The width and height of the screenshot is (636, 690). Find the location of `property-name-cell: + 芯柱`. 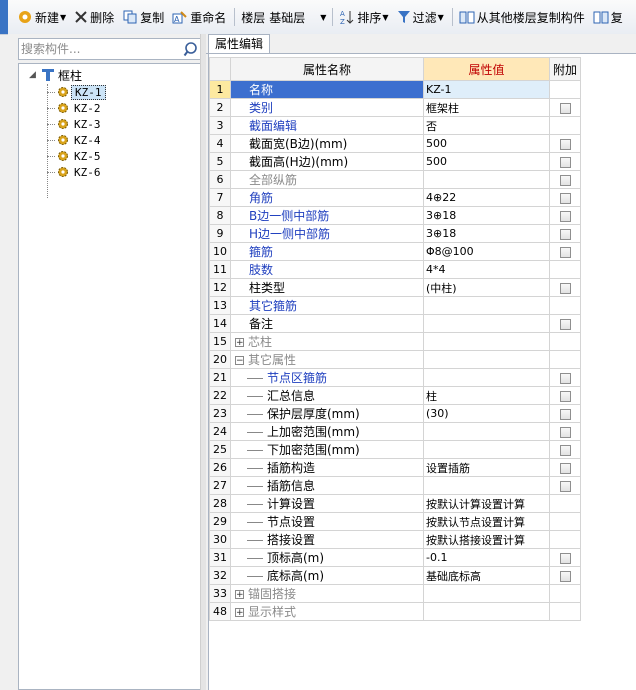

property-name-cell: + 芯柱 is located at coordinates (327, 341).